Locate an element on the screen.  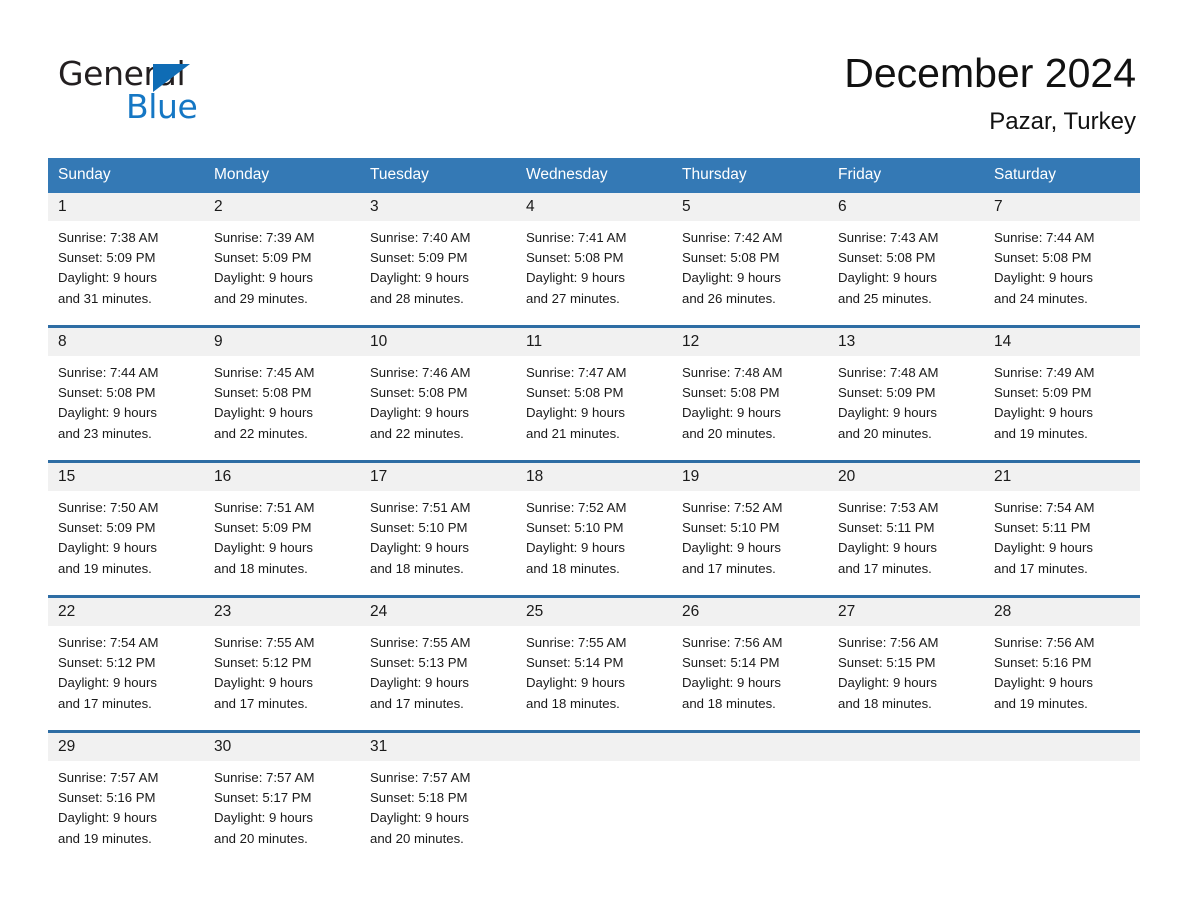
sunrise-text: Sunrise: 7:52 AM is located at coordinates (576, 507).